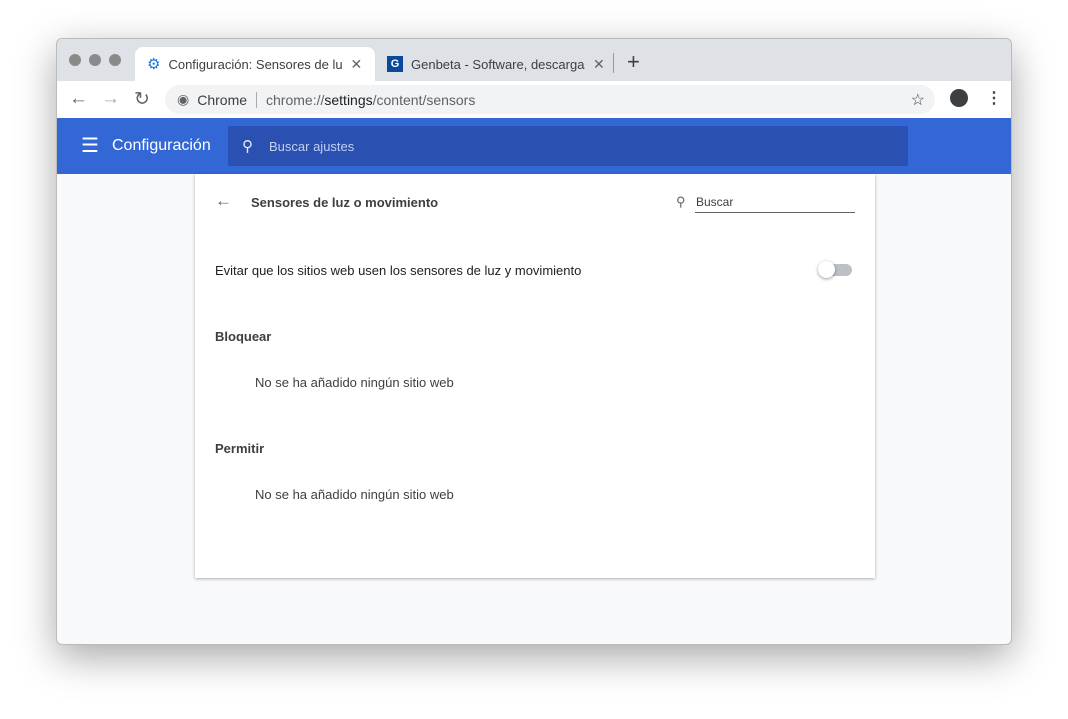 Image resolution: width=1068 pixels, height=719 pixels. I want to click on search-placeholder: Buscar, so click(715, 202).